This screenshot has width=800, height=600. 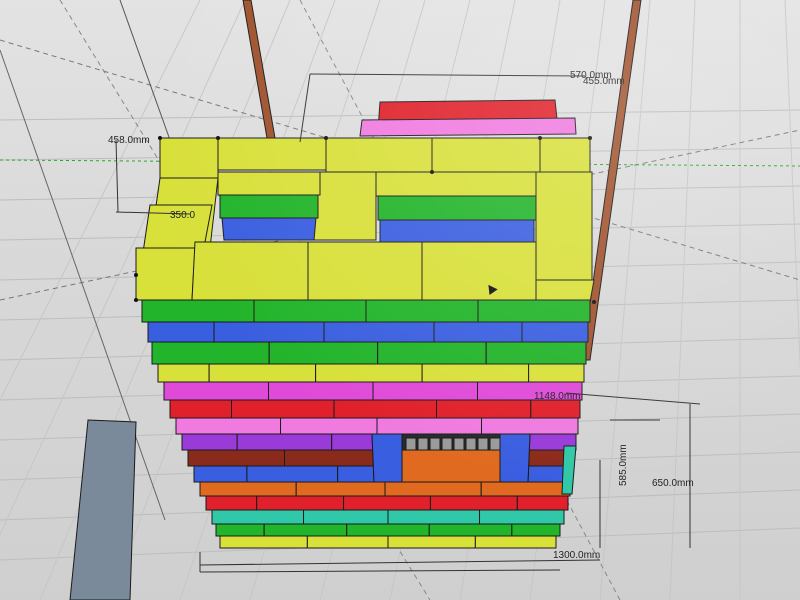 What do you see at coordinates (623, 465) in the screenshot?
I see `dimension-lower-right-a: 585.0mm` at bounding box center [623, 465].